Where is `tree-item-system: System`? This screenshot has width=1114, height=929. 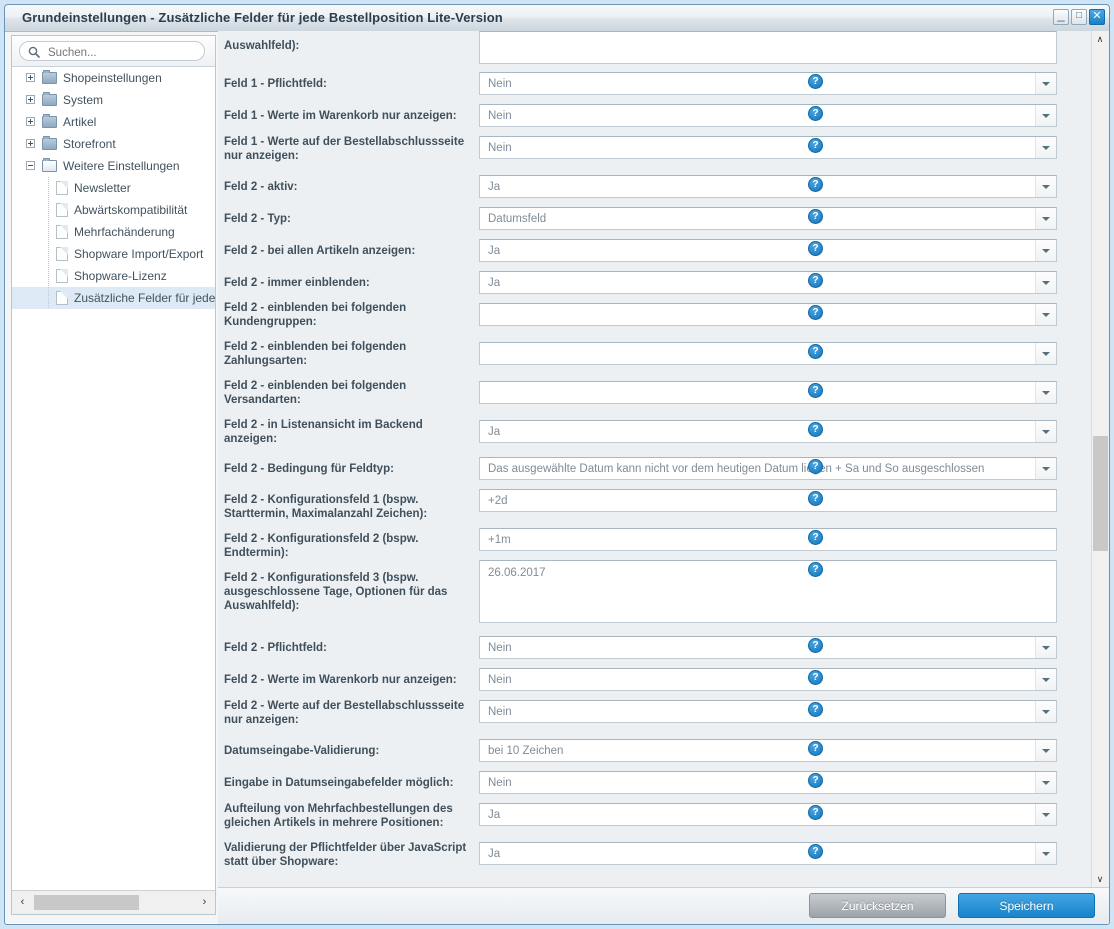 tree-item-system: System is located at coordinates (113, 100).